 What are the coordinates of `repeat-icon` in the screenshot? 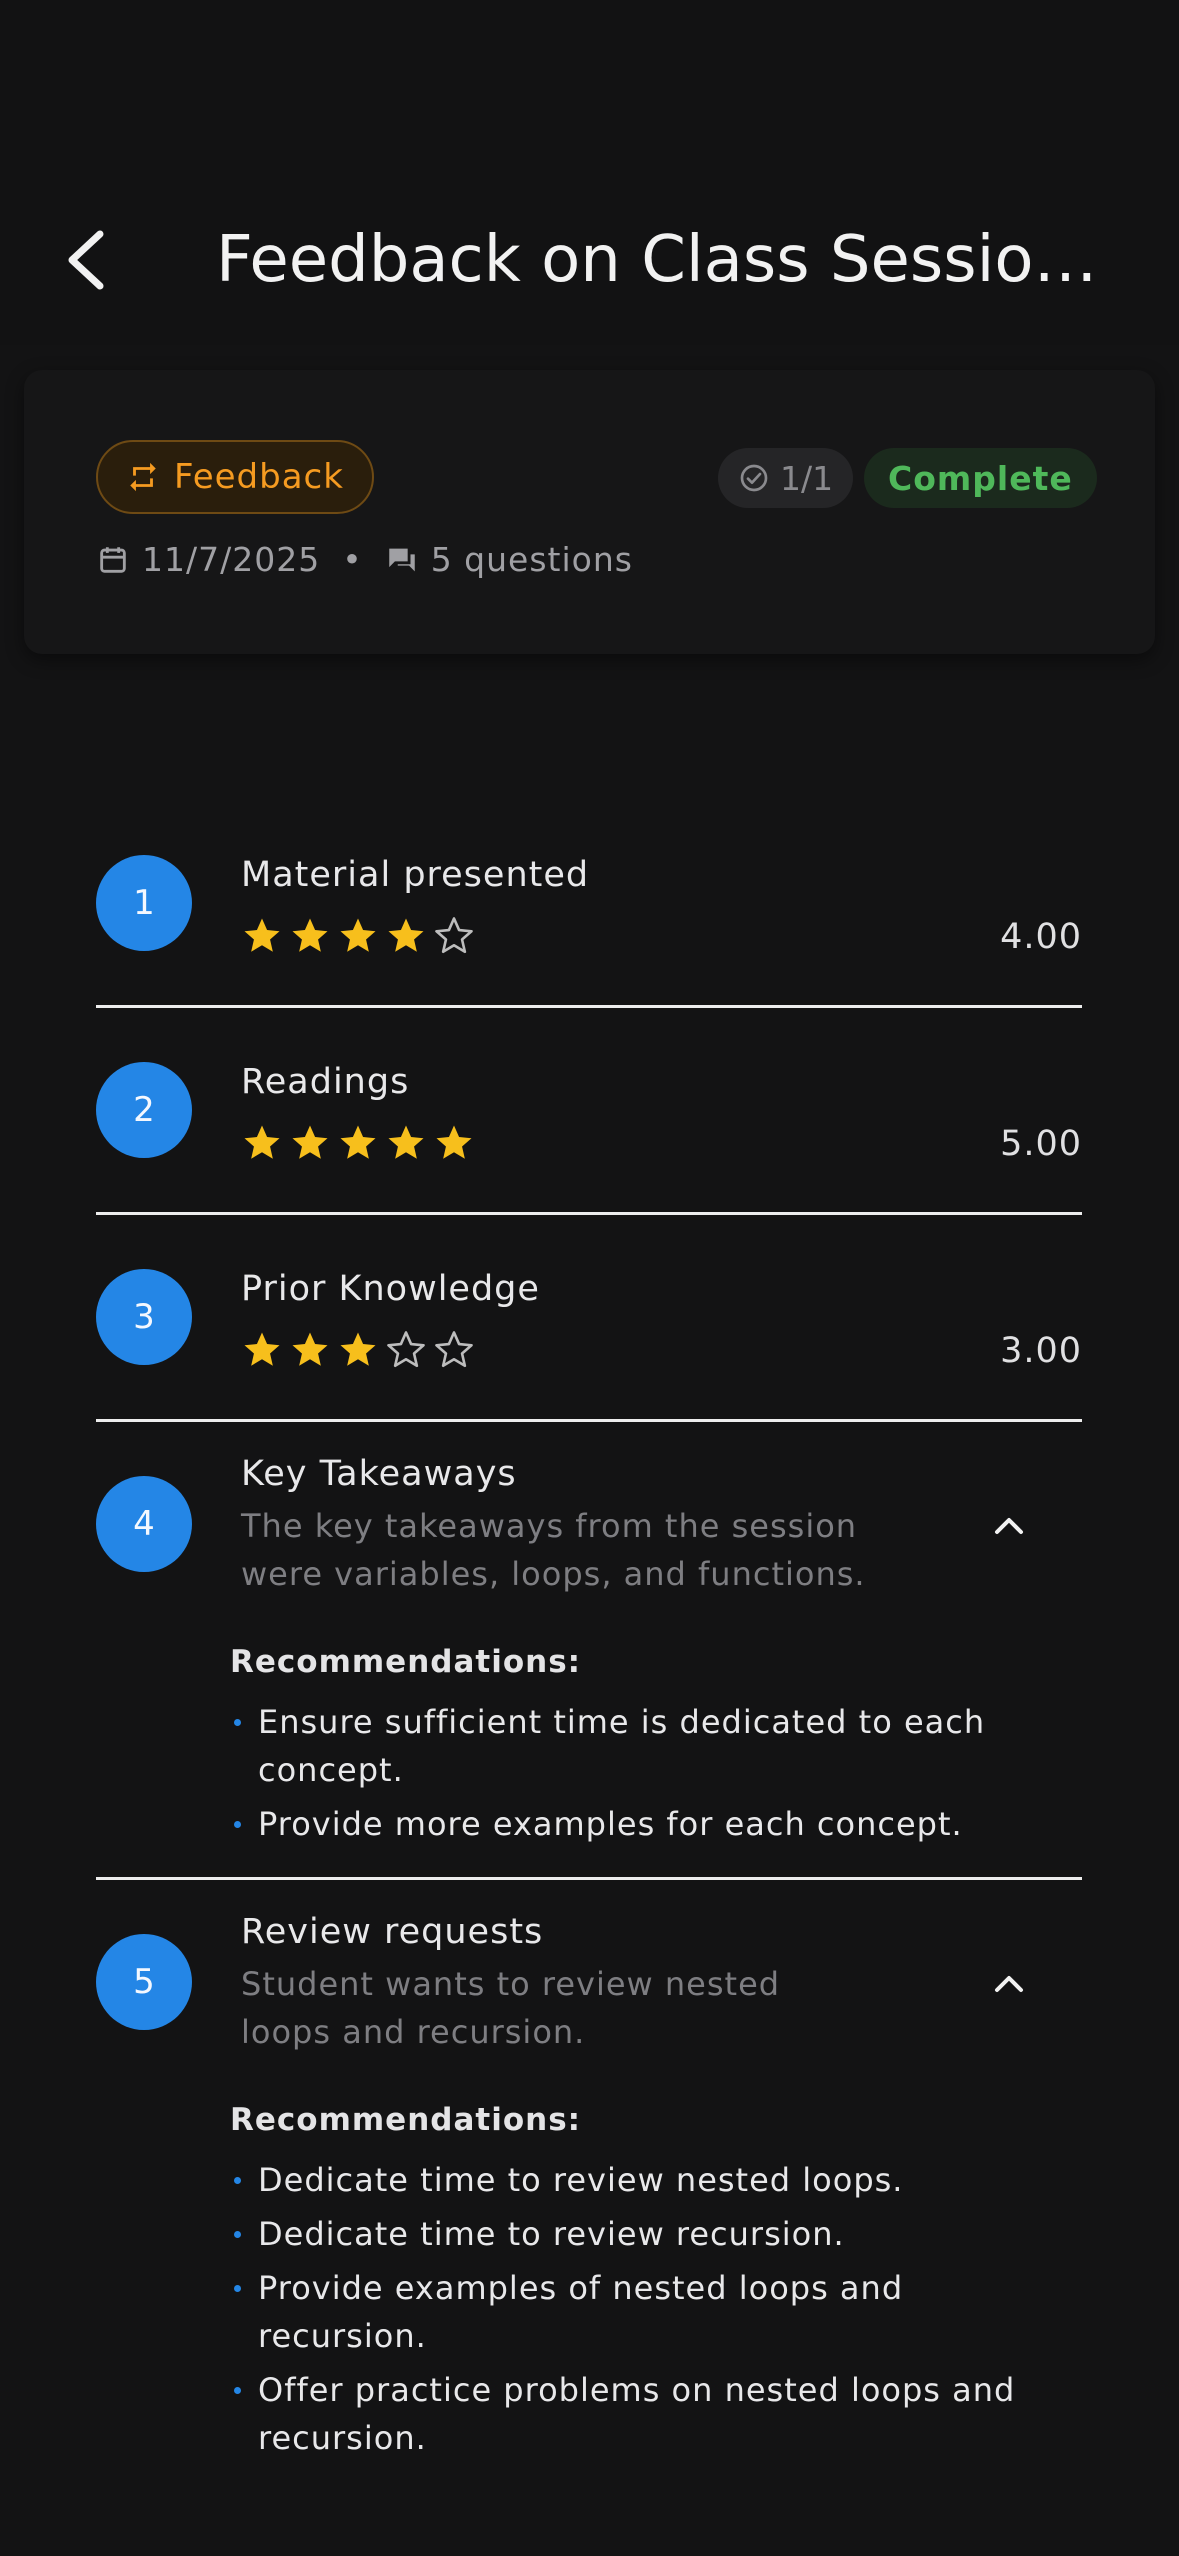 It's located at (143, 477).